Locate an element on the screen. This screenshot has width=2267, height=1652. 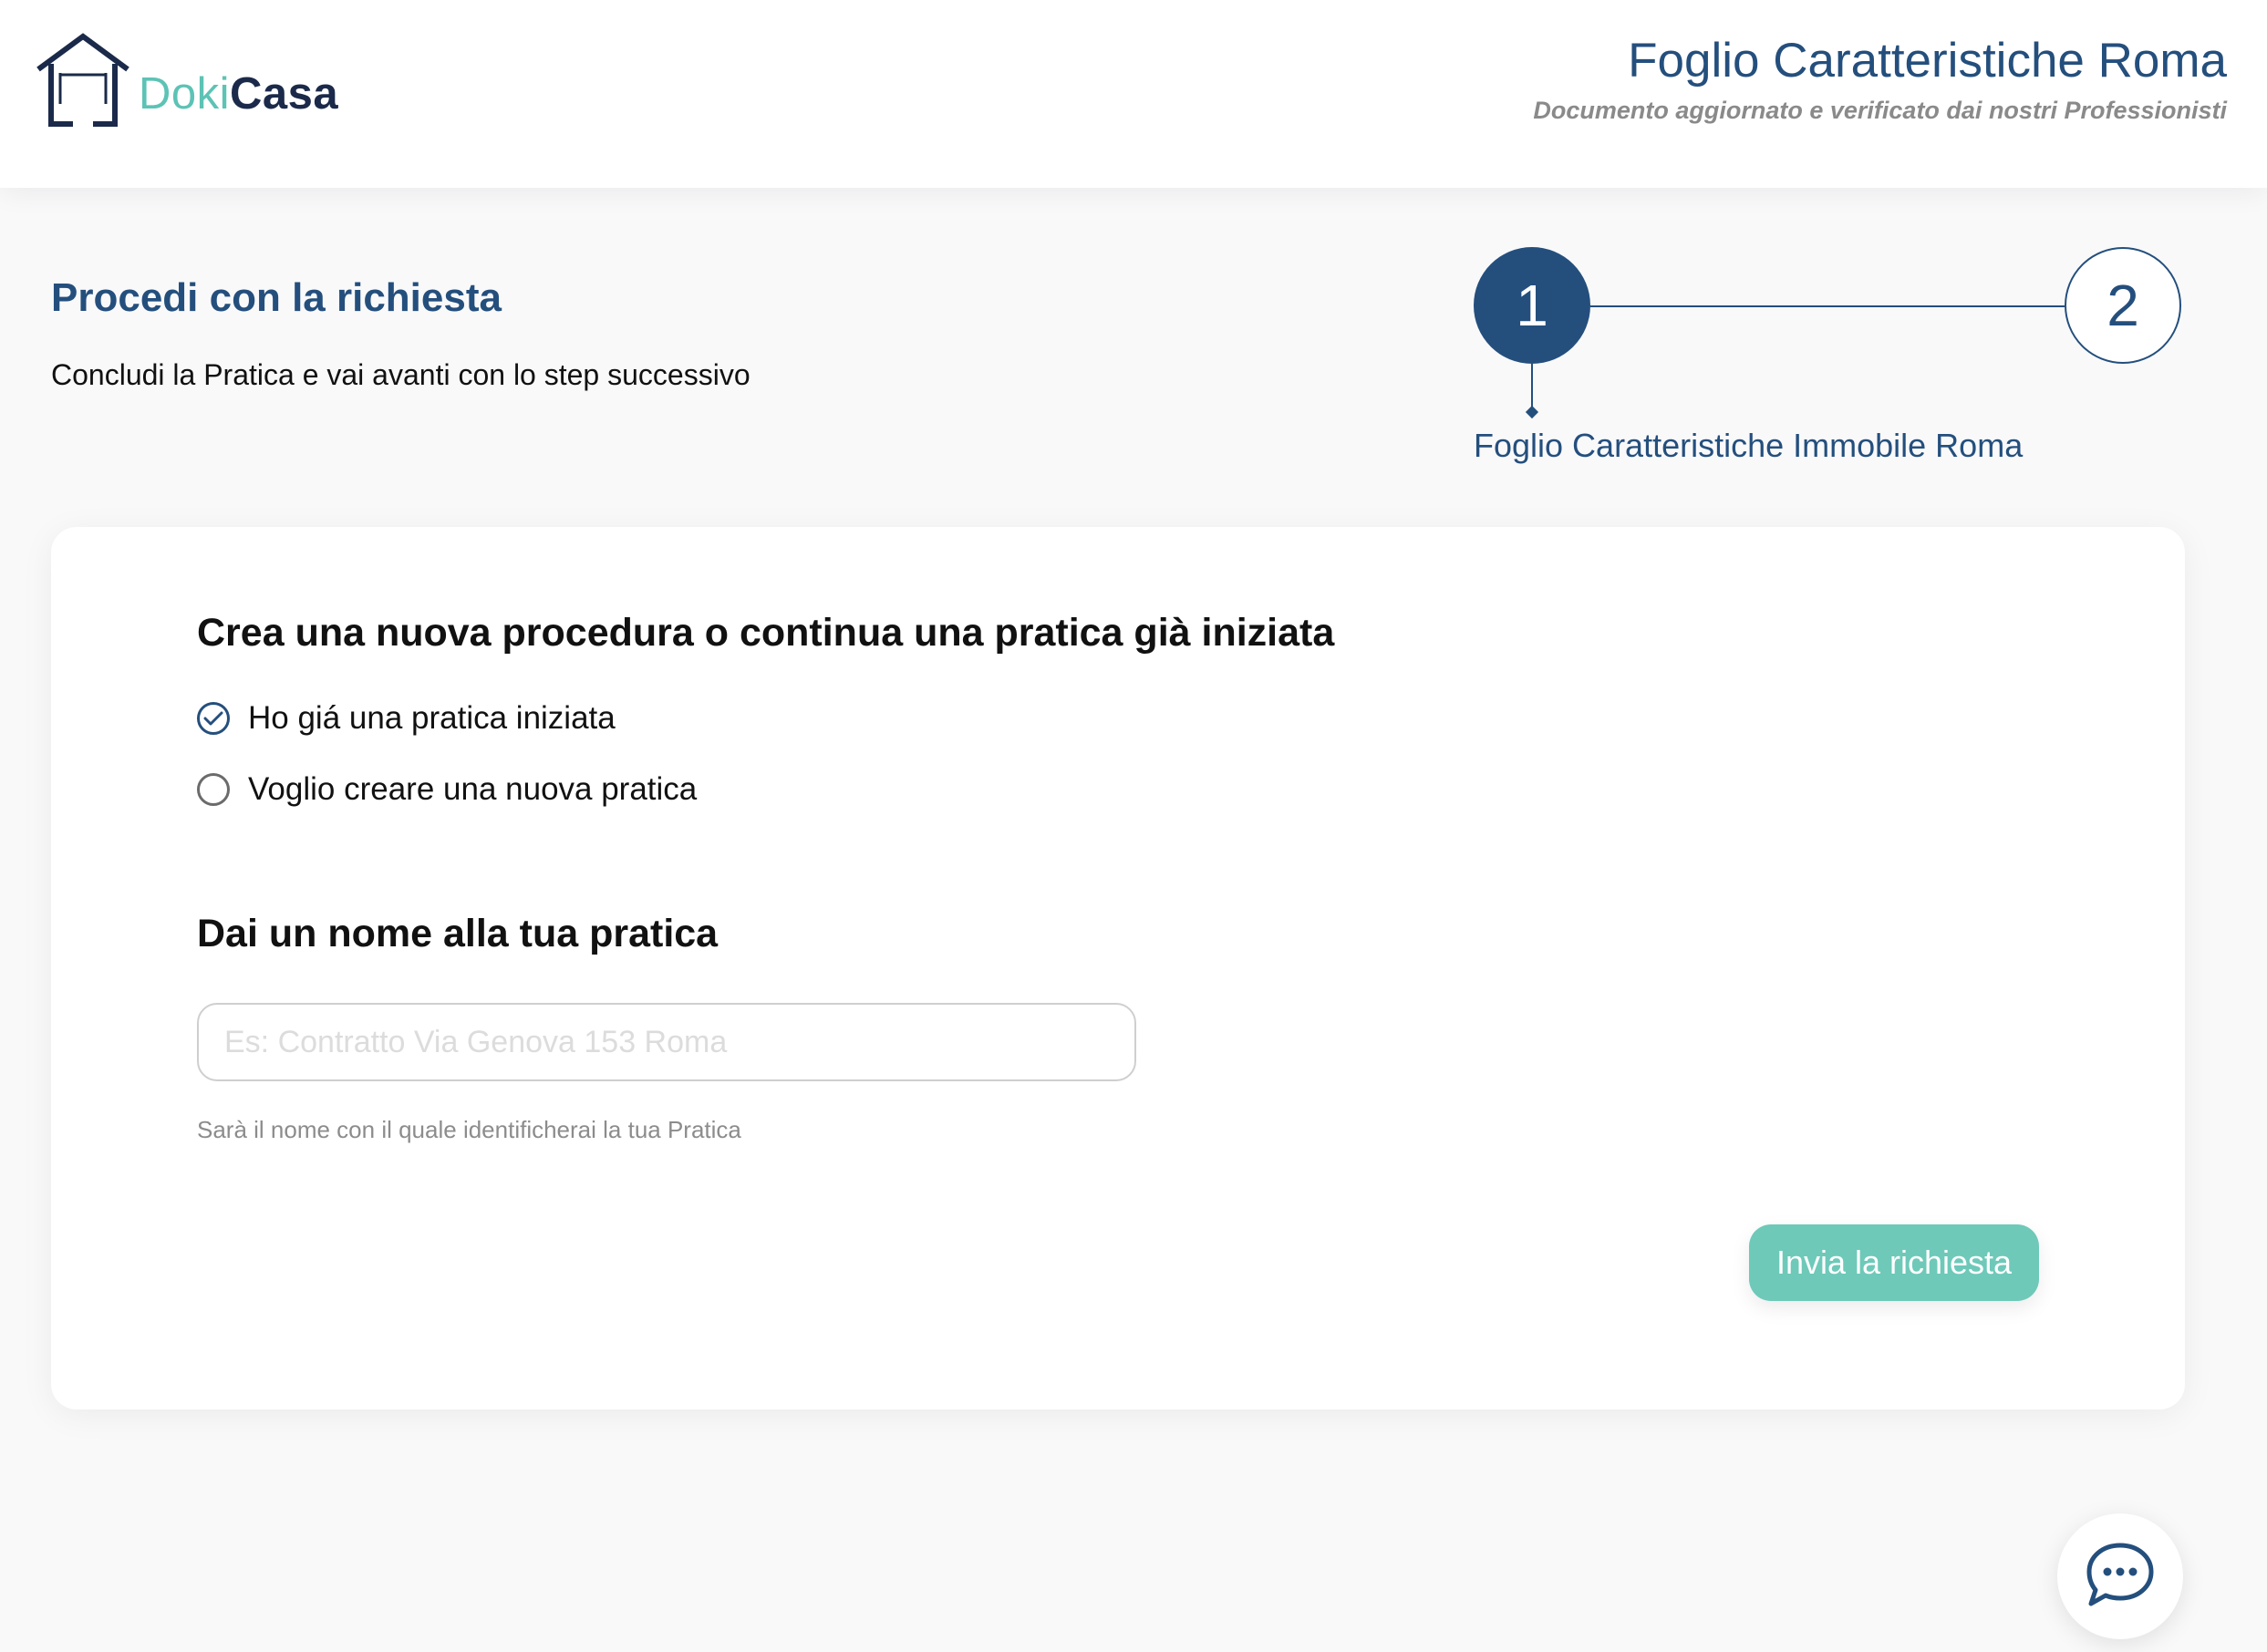
practice-name-heading: Dai un nome alla tua pratica is located at coordinates (458, 933).